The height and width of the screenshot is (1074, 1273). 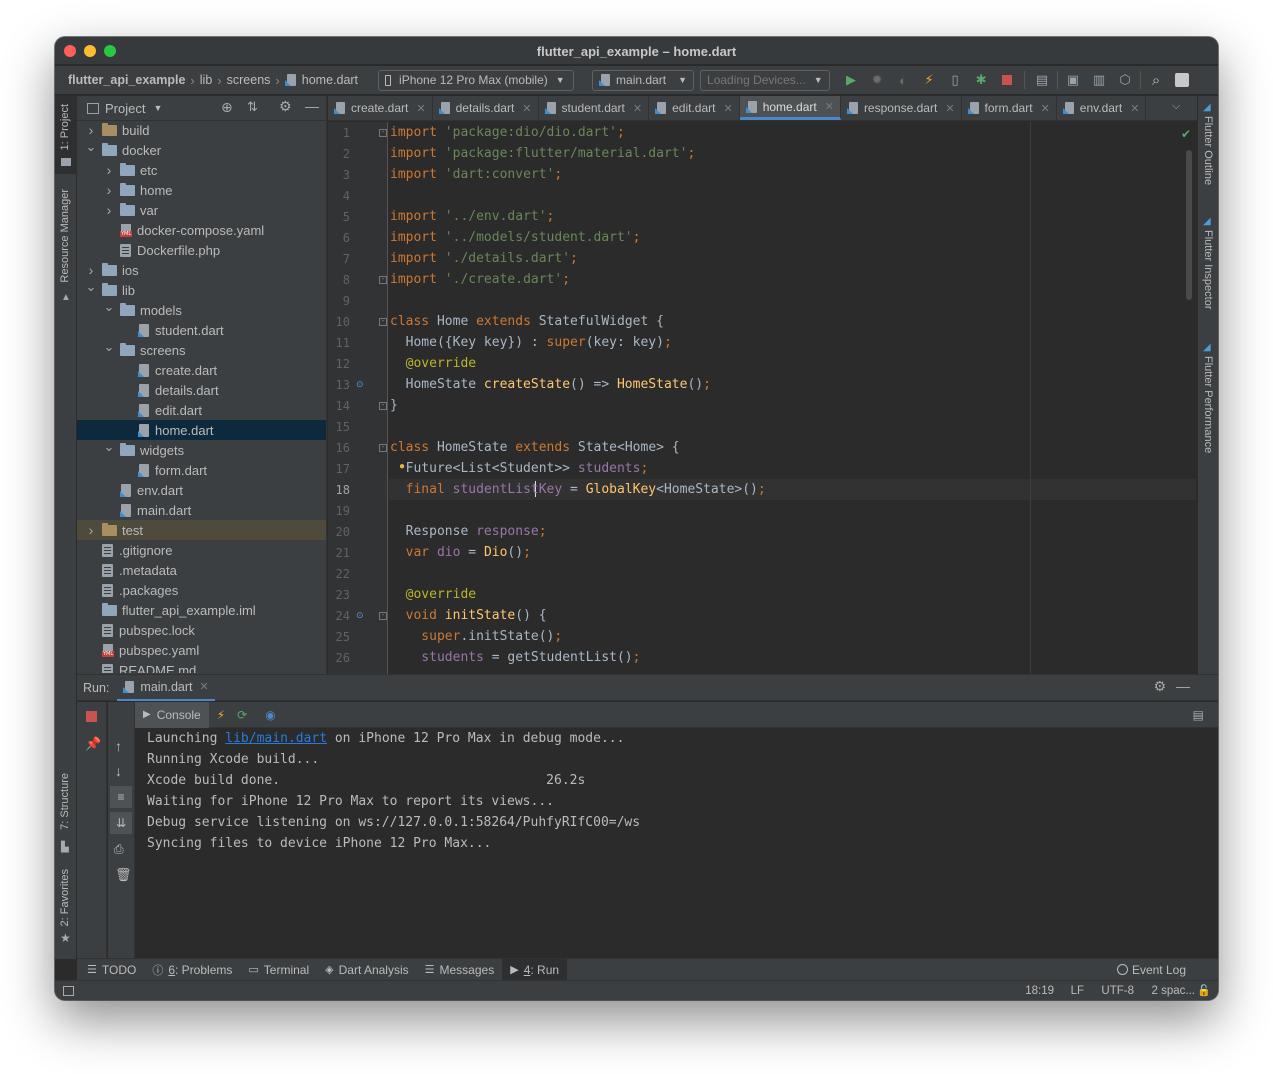 I want to click on breadcrumb-file: home.dart, so click(x=330, y=80).